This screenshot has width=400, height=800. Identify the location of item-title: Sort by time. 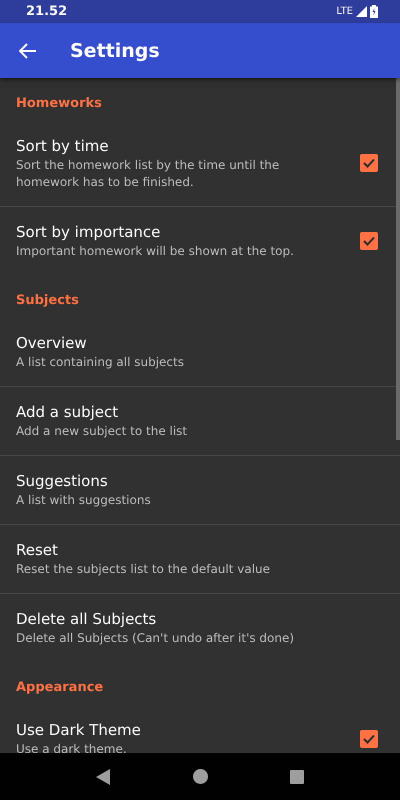
(63, 146).